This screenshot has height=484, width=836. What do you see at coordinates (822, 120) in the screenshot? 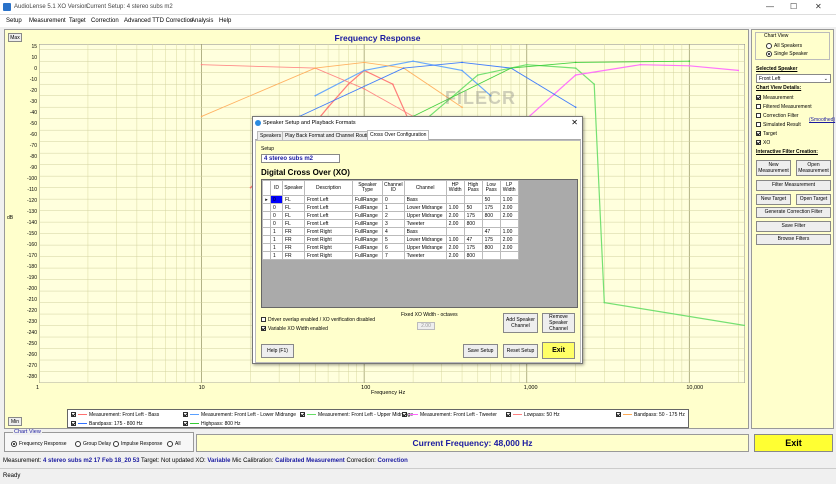
I see `smoothed-link: (Smoothed)` at bounding box center [822, 120].